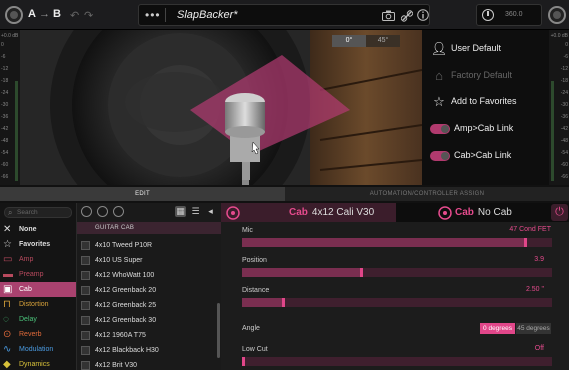 This screenshot has height=370, width=569. Describe the element at coordinates (38, 319) in the screenshot. I see `category-delay: ◌ Delay` at that location.